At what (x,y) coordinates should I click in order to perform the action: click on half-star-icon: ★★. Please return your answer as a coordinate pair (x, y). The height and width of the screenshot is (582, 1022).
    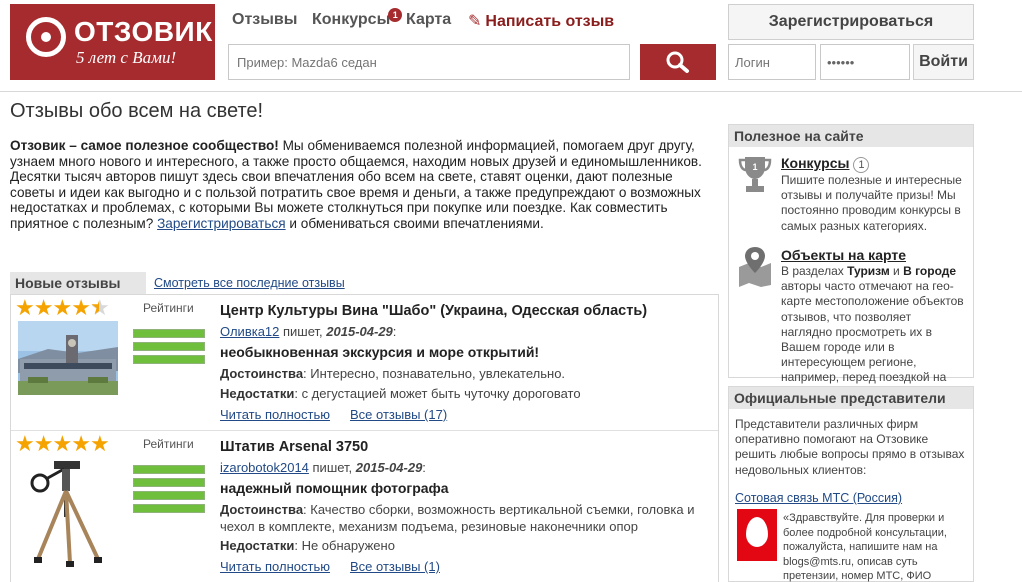
    Looking at the image, I should click on (99, 307).